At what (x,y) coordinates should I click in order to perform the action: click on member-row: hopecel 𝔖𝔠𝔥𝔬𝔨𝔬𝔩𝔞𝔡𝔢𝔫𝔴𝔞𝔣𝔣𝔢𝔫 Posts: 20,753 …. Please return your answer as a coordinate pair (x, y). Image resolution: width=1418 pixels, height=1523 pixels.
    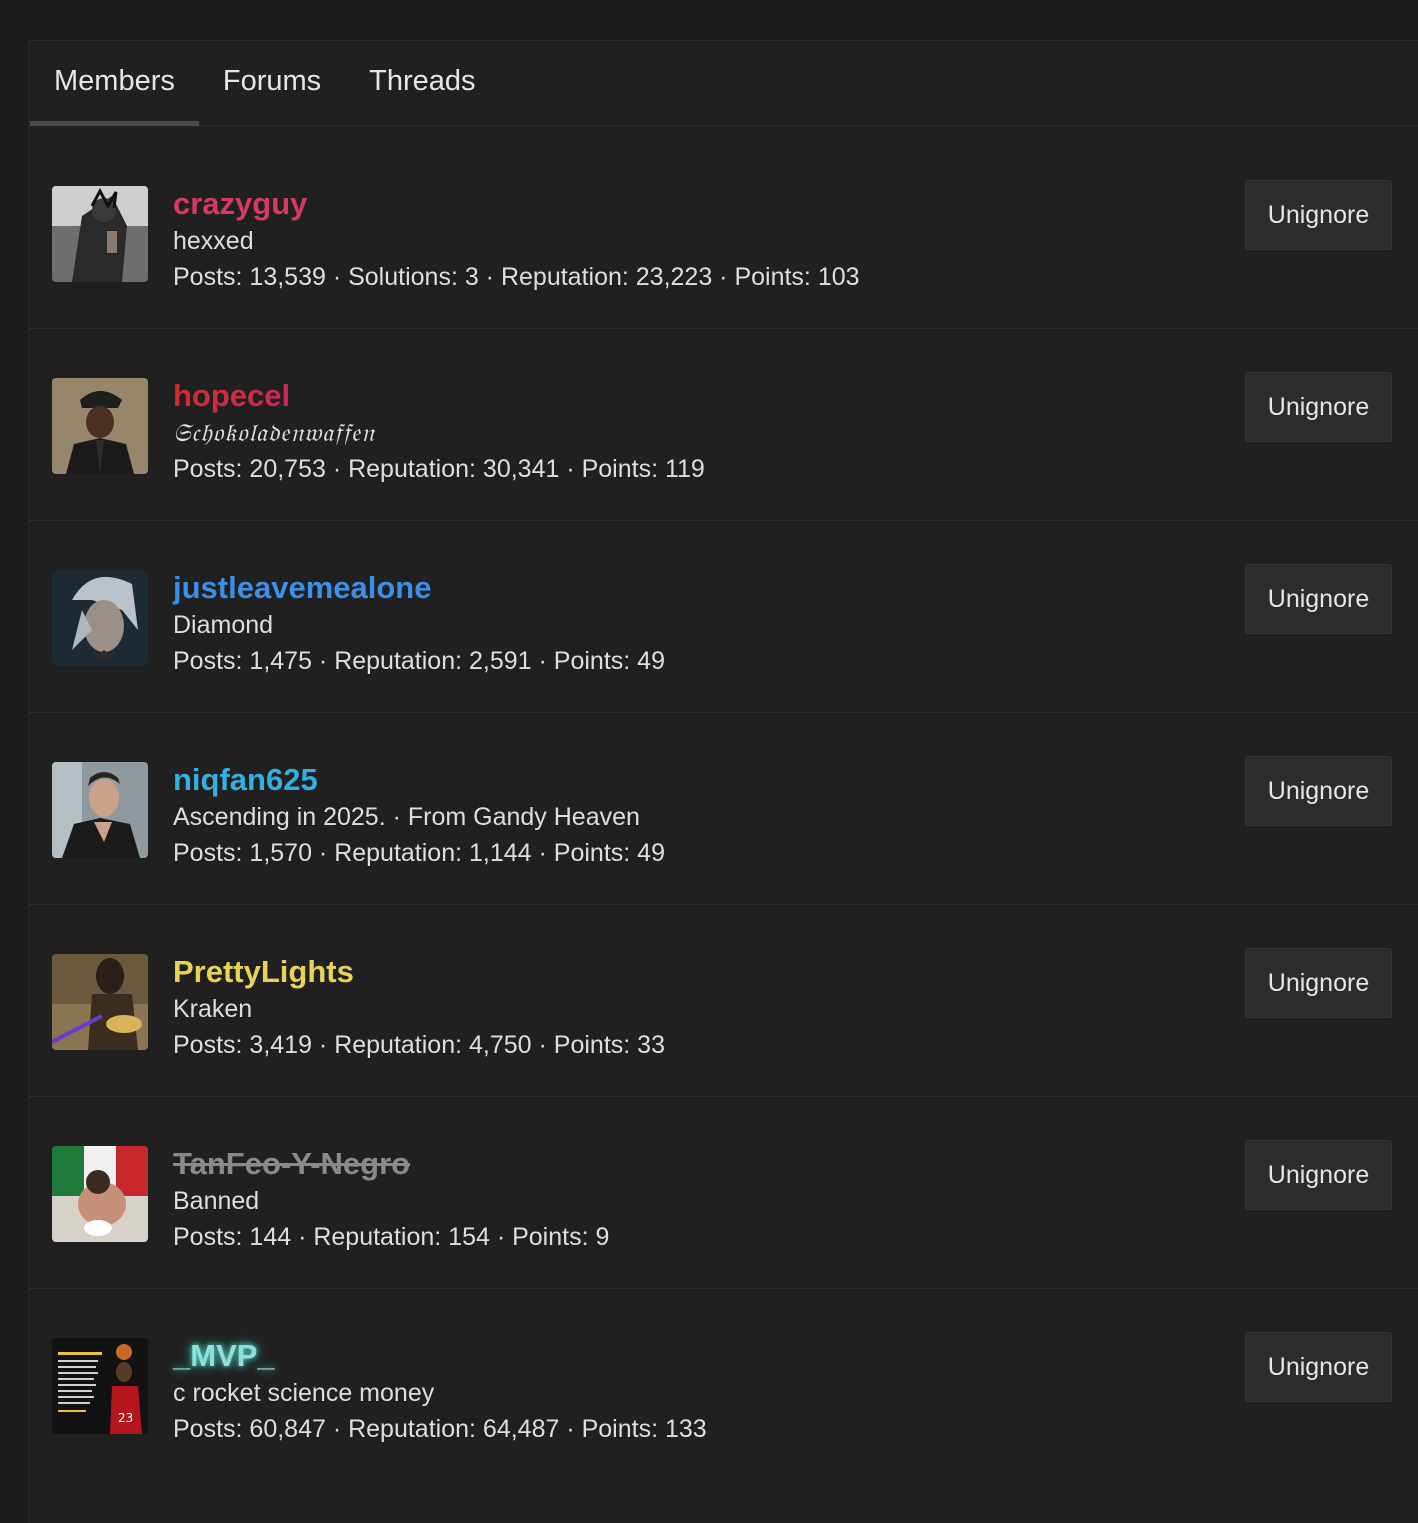
    Looking at the image, I should click on (723, 425).